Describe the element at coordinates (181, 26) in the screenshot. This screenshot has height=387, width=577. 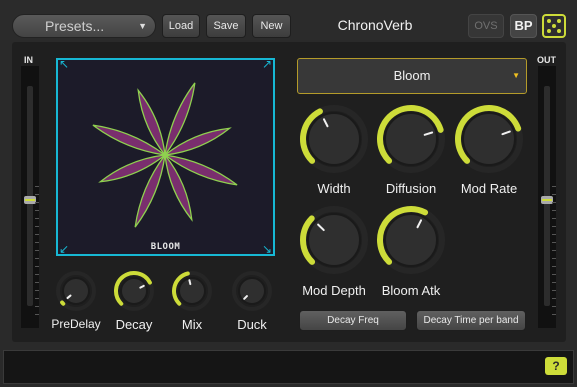
I see `load-button: Load` at that location.